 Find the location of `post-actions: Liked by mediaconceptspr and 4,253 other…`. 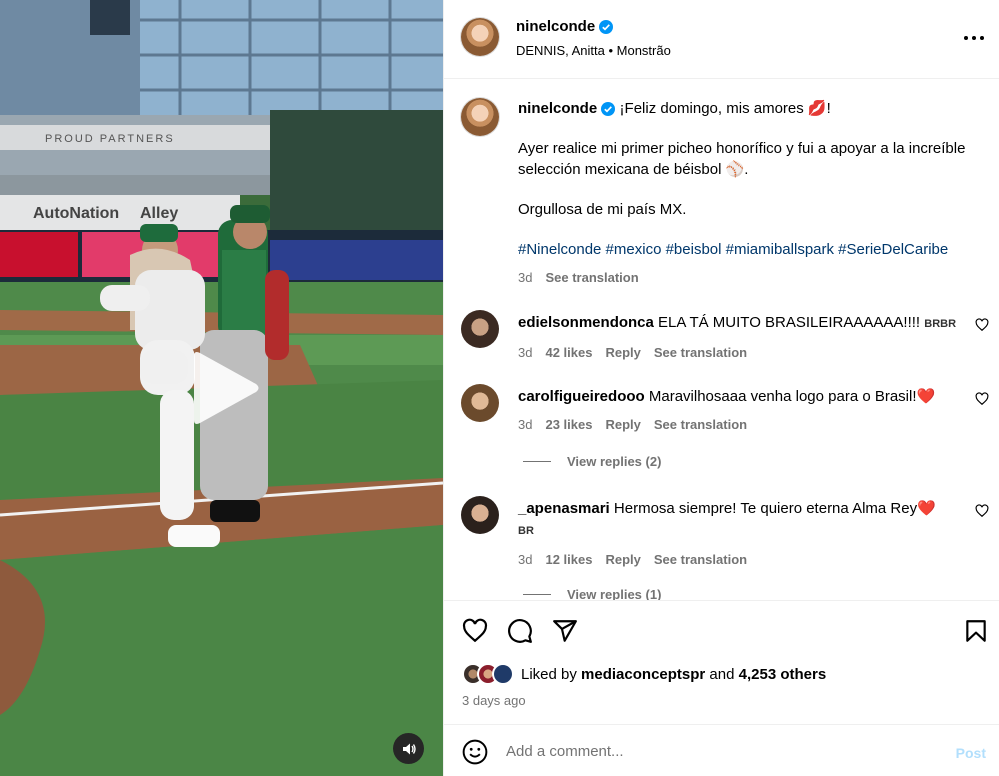

post-actions: Liked by mediaconceptspr and 4,253 other… is located at coordinates (721, 662).